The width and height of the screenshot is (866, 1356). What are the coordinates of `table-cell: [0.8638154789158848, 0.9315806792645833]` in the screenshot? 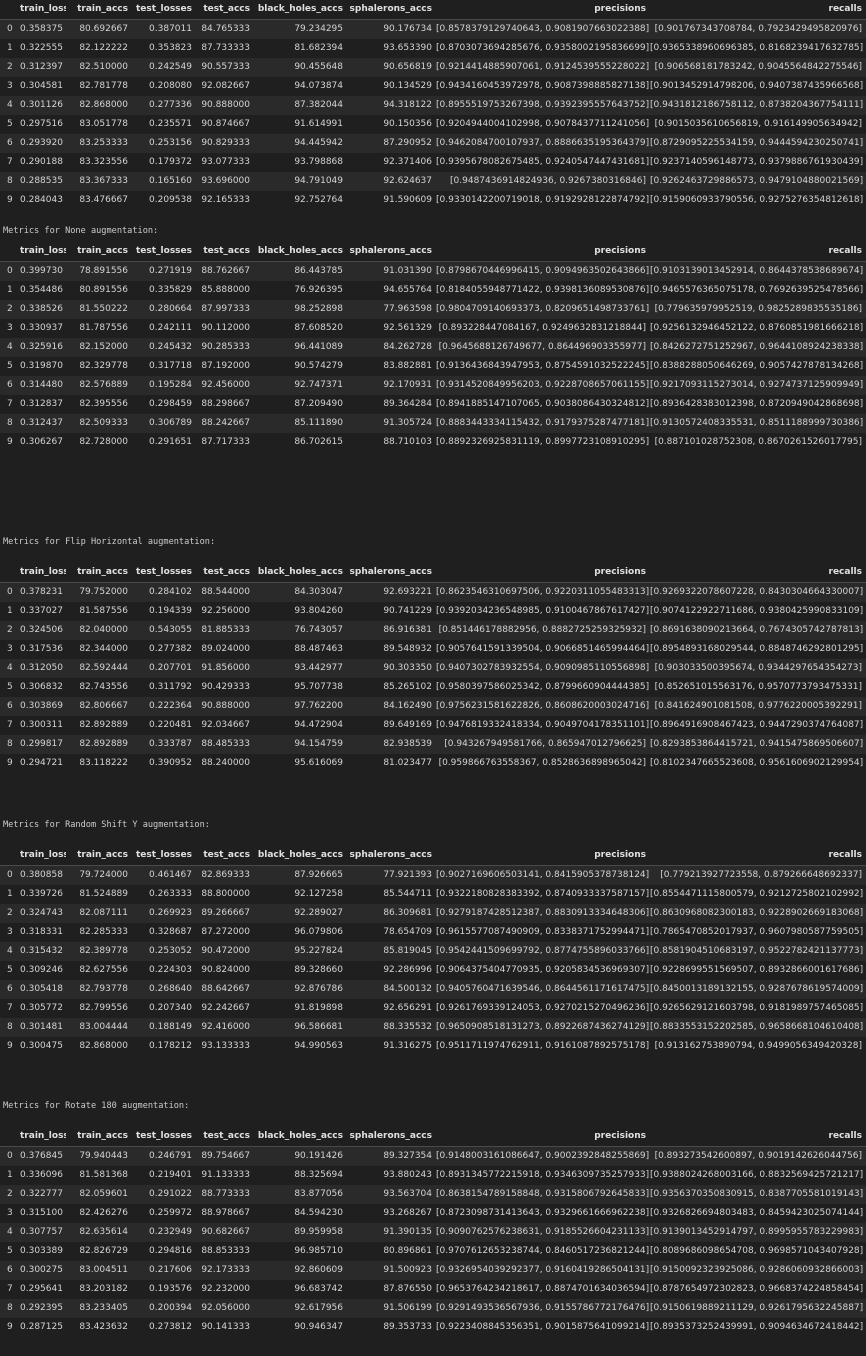 It's located at (543, 1194).